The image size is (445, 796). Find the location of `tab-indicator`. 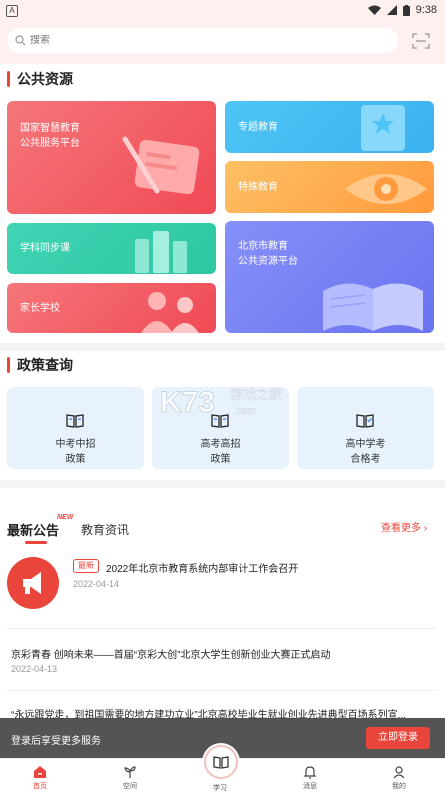

tab-indicator is located at coordinates (36, 542).